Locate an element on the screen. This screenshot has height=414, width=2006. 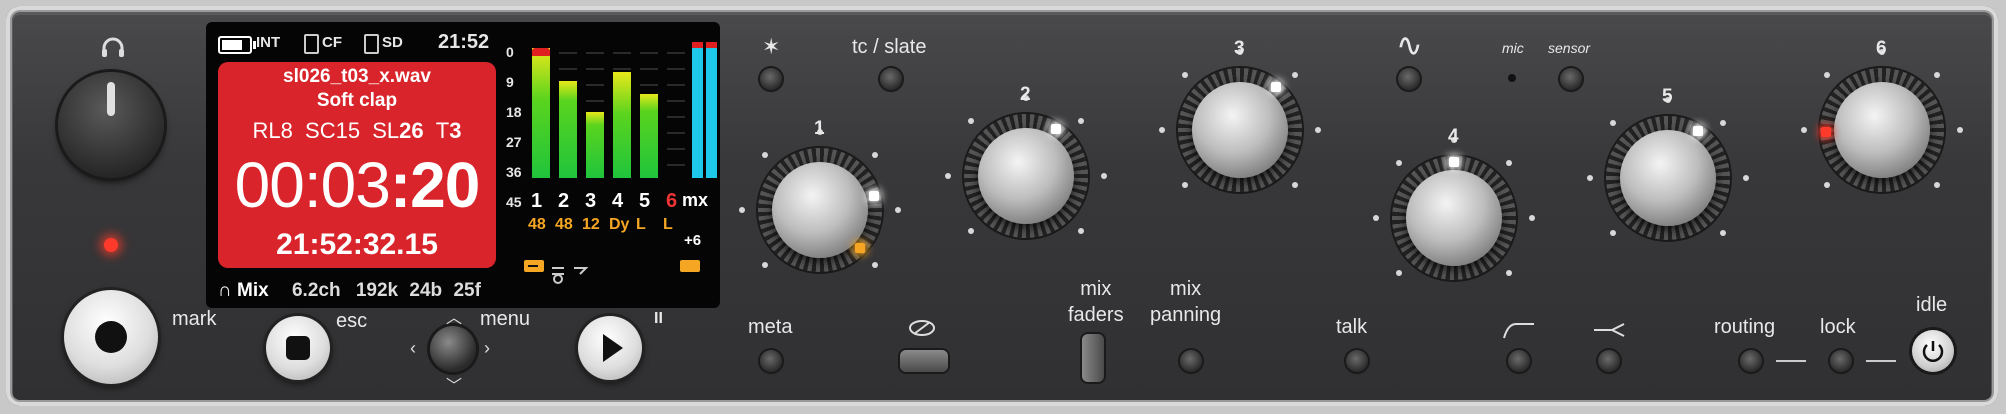
limiter-button is located at coordinates (1609, 361).